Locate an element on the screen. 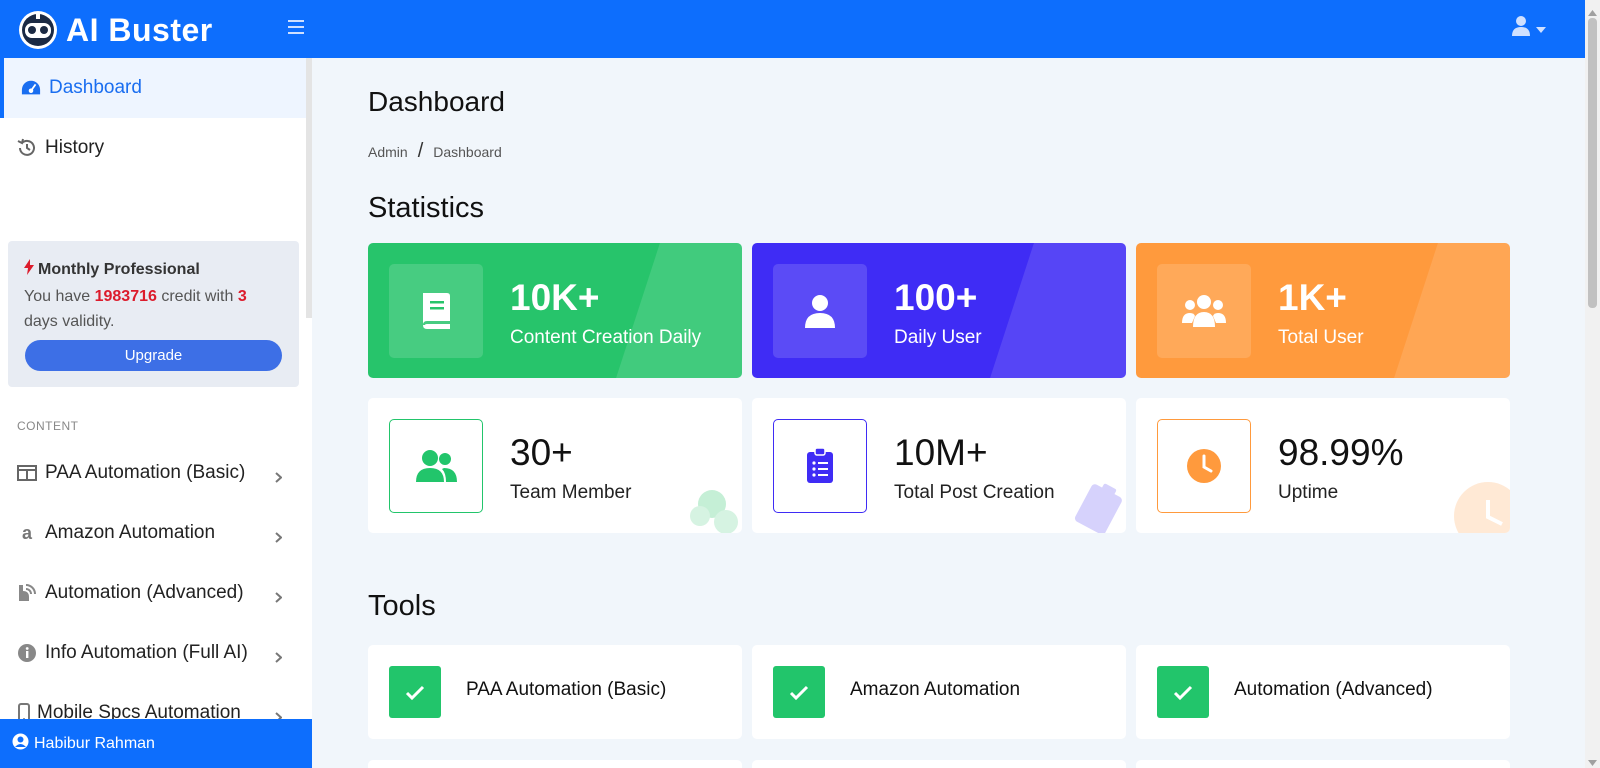 This screenshot has height=768, width=1600. sidebar-item-paa-automation: PAA Automation (Basic) is located at coordinates (153, 473).